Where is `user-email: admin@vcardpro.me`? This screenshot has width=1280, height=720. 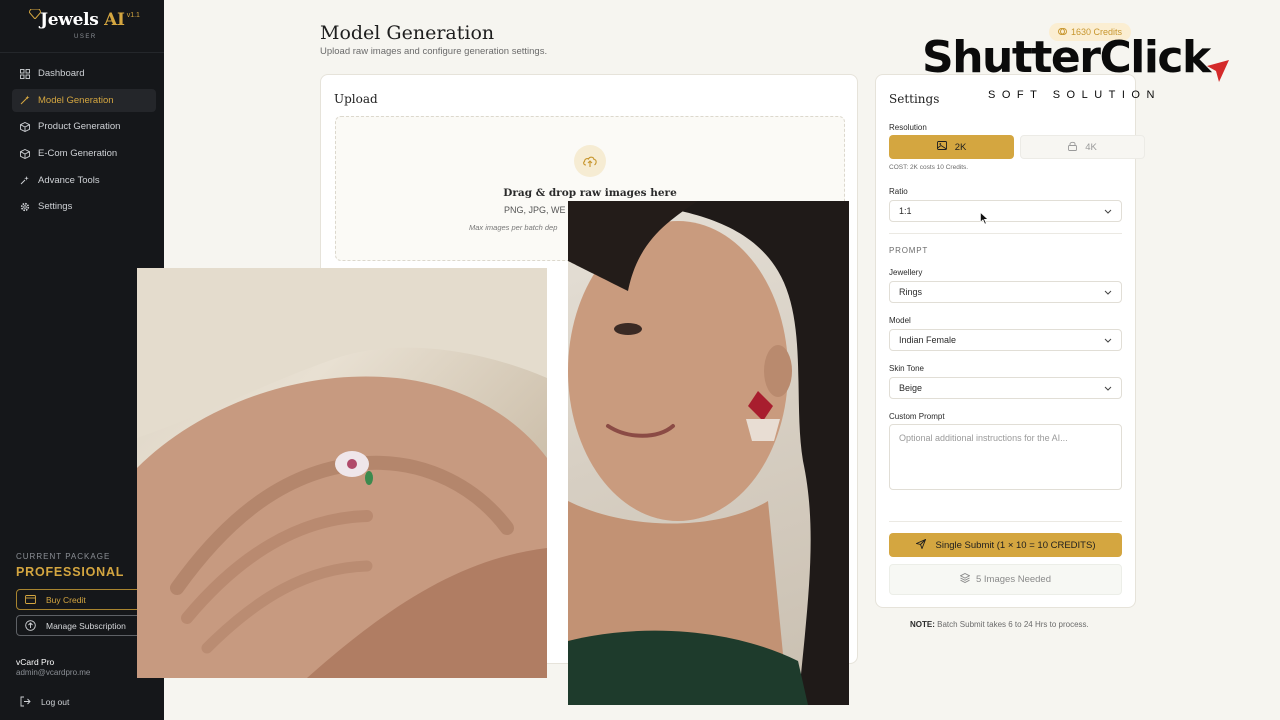 user-email: admin@vcardpro.me is located at coordinates (53, 672).